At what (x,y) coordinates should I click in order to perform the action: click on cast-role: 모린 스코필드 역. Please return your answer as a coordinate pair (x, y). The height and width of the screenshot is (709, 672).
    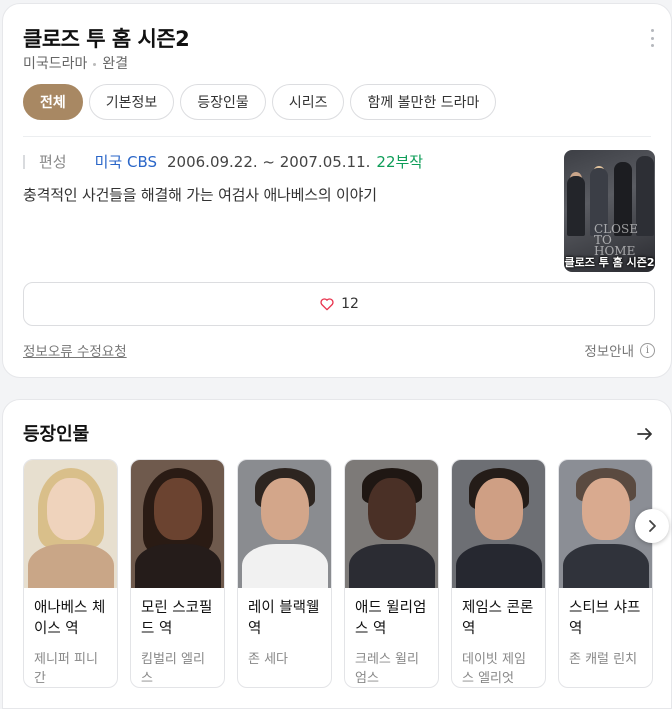
    Looking at the image, I should click on (177, 618).